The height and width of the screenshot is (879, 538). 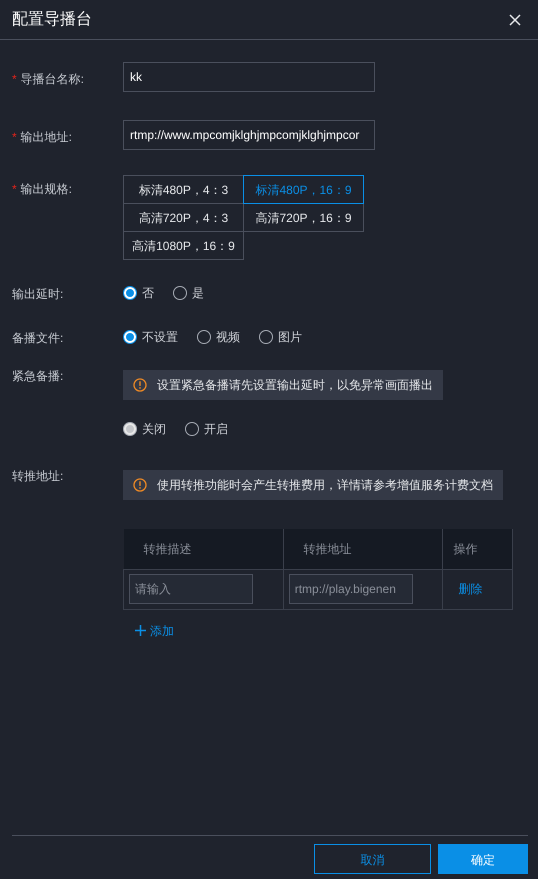 What do you see at coordinates (183, 245) in the screenshot?
I see `spec-option: 高清1080P，16：9` at bounding box center [183, 245].